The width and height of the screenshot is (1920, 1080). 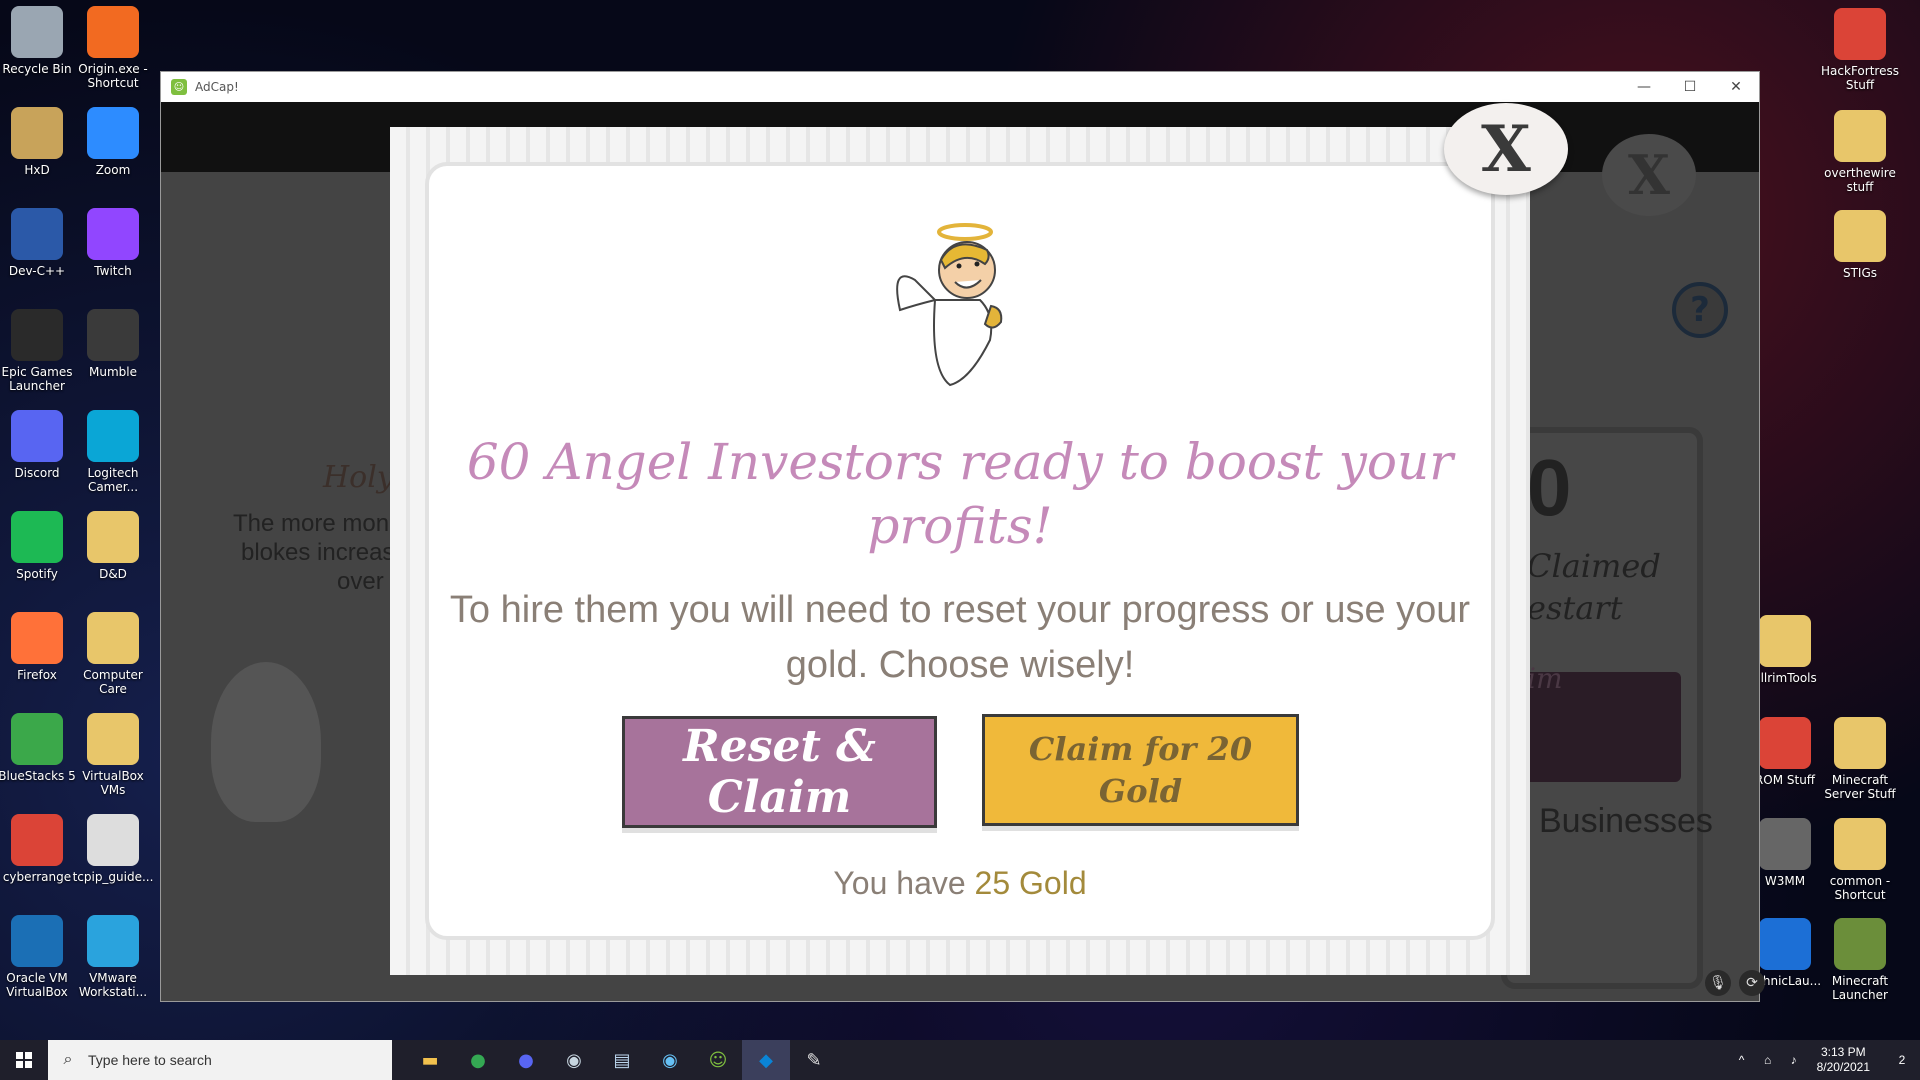 I want to click on modal-close-button: X, so click(x=1506, y=149).